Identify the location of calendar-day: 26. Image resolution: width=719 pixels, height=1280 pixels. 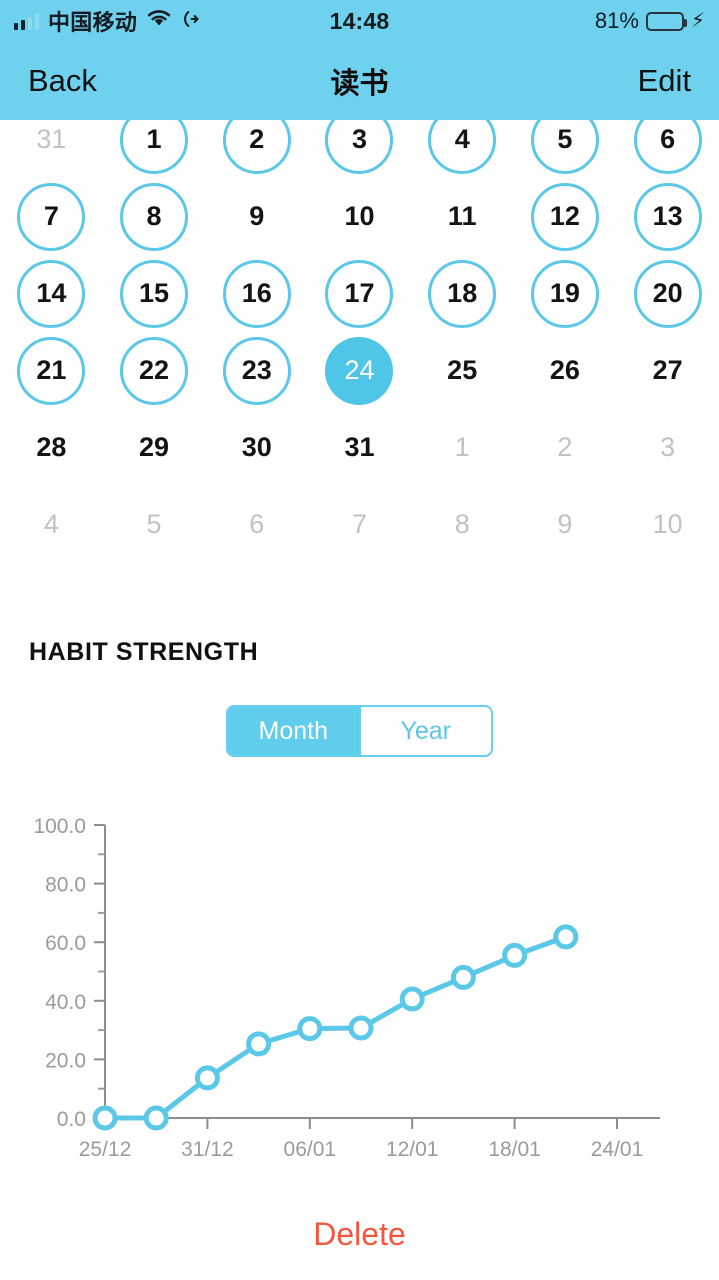
(565, 371).